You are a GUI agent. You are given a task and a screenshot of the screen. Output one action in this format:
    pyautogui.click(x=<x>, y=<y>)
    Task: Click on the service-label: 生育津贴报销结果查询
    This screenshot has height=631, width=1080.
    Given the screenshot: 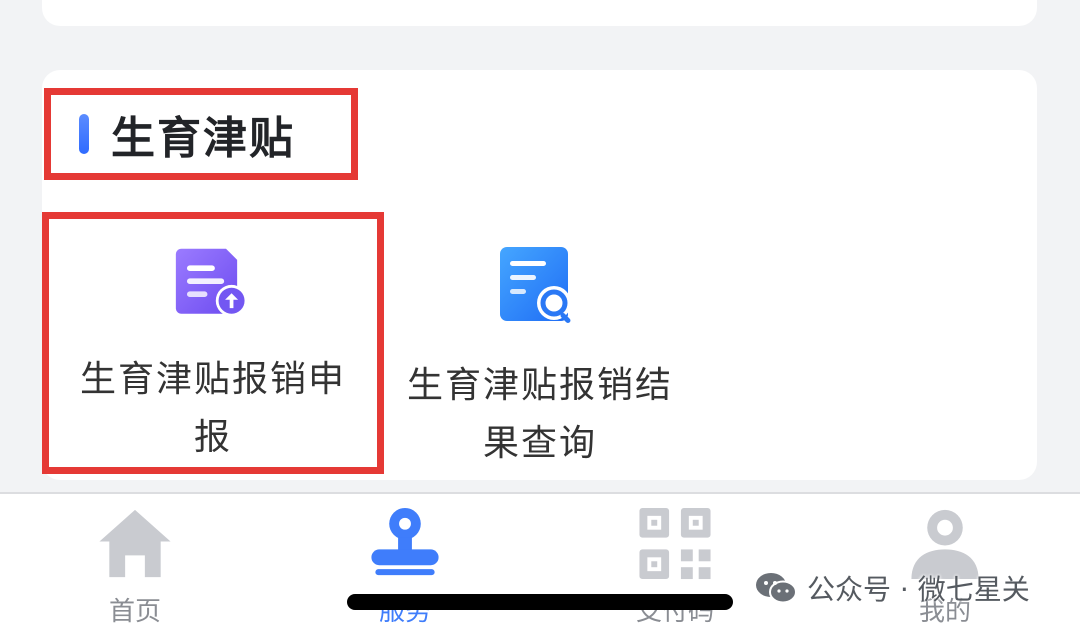 What is the action you would take?
    pyautogui.click(x=539, y=414)
    